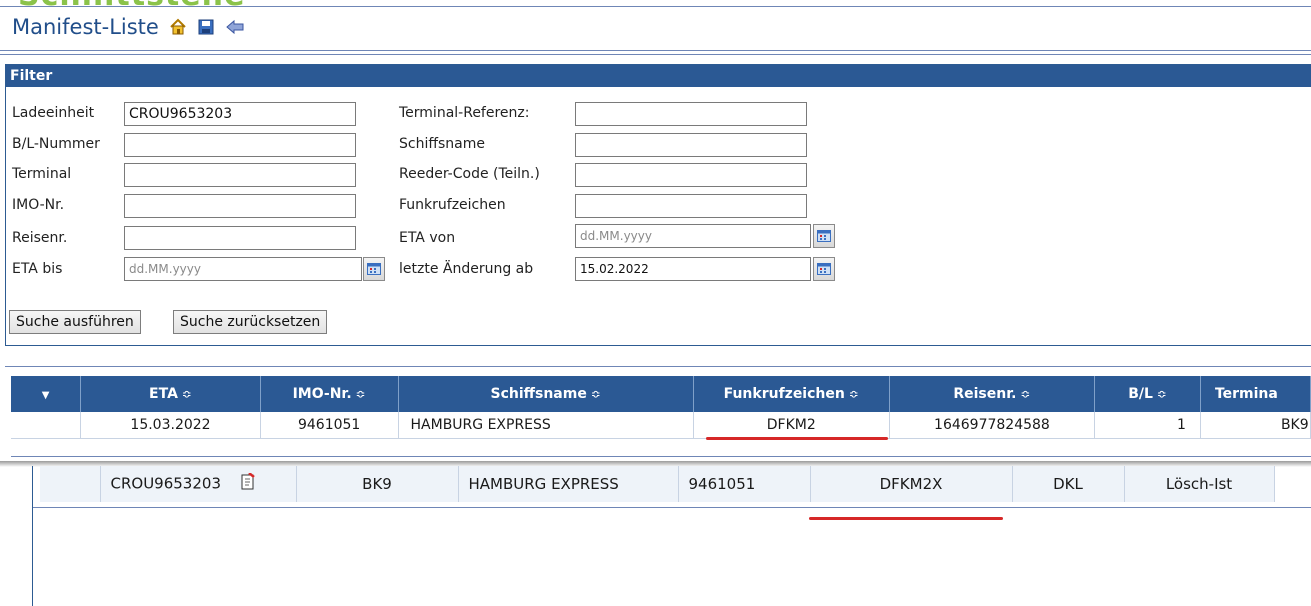 The height and width of the screenshot is (606, 1311). I want to click on chevron-down-icon: ▼, so click(46, 395).